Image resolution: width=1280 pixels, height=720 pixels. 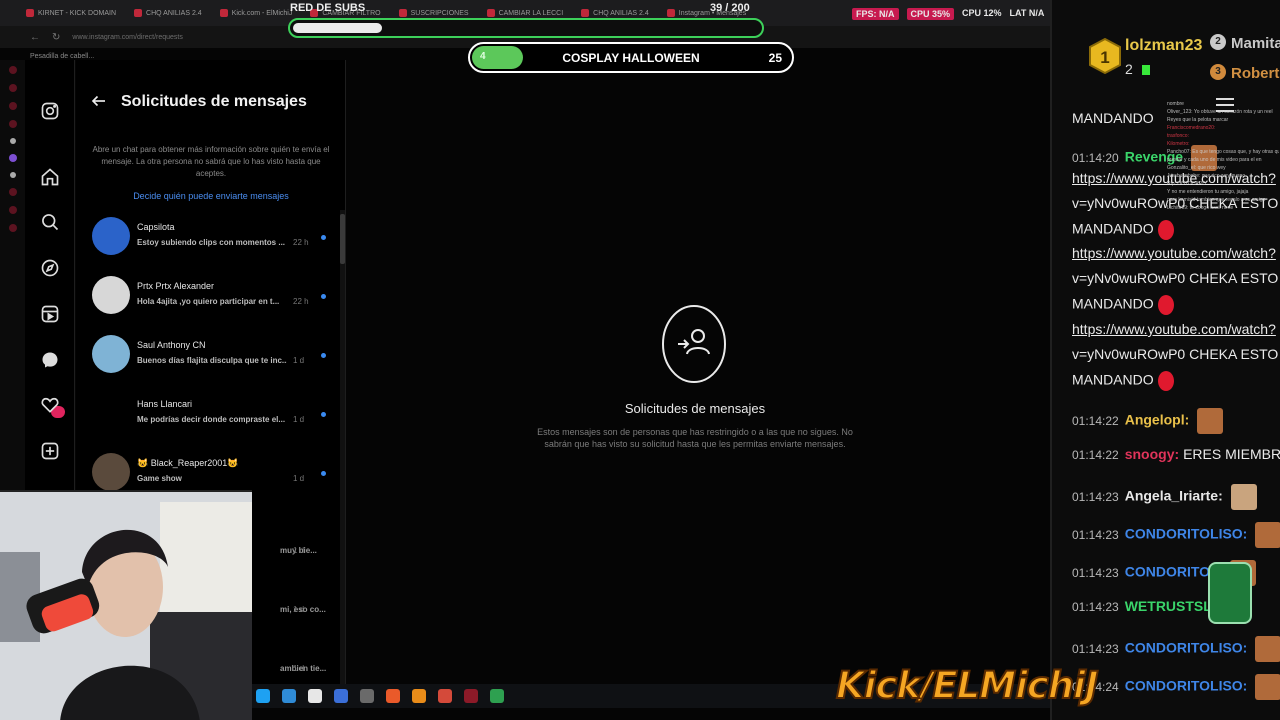 What do you see at coordinates (982, 13) in the screenshot?
I see `cpu2-readout: CPU 12%` at bounding box center [982, 13].